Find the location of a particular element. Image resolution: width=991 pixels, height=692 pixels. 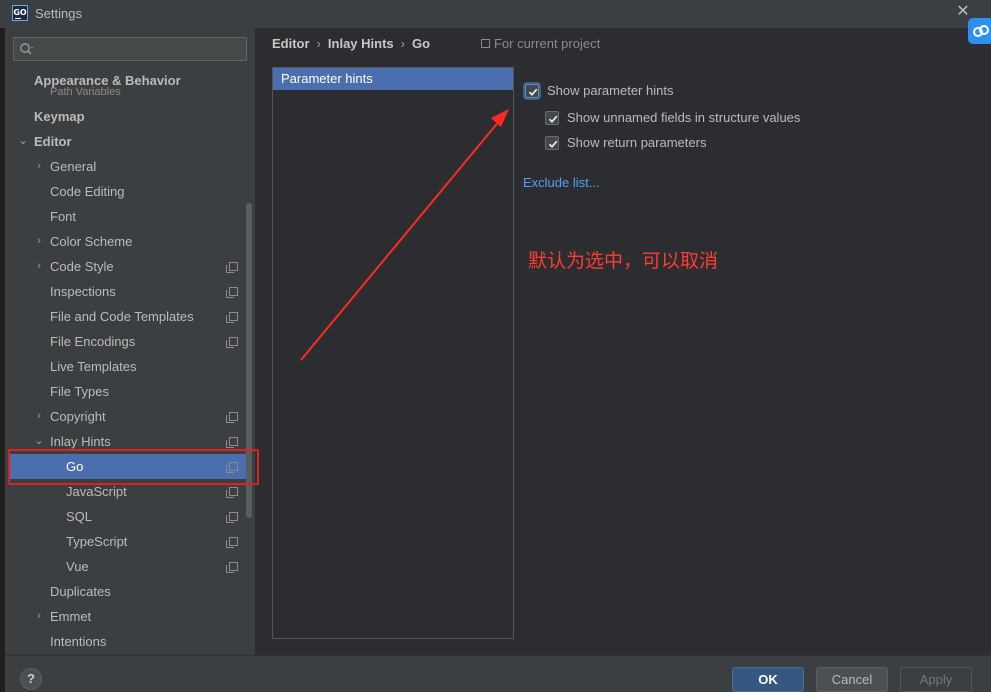

sidebar-item-code-style: › Code Style is located at coordinates (130, 266).